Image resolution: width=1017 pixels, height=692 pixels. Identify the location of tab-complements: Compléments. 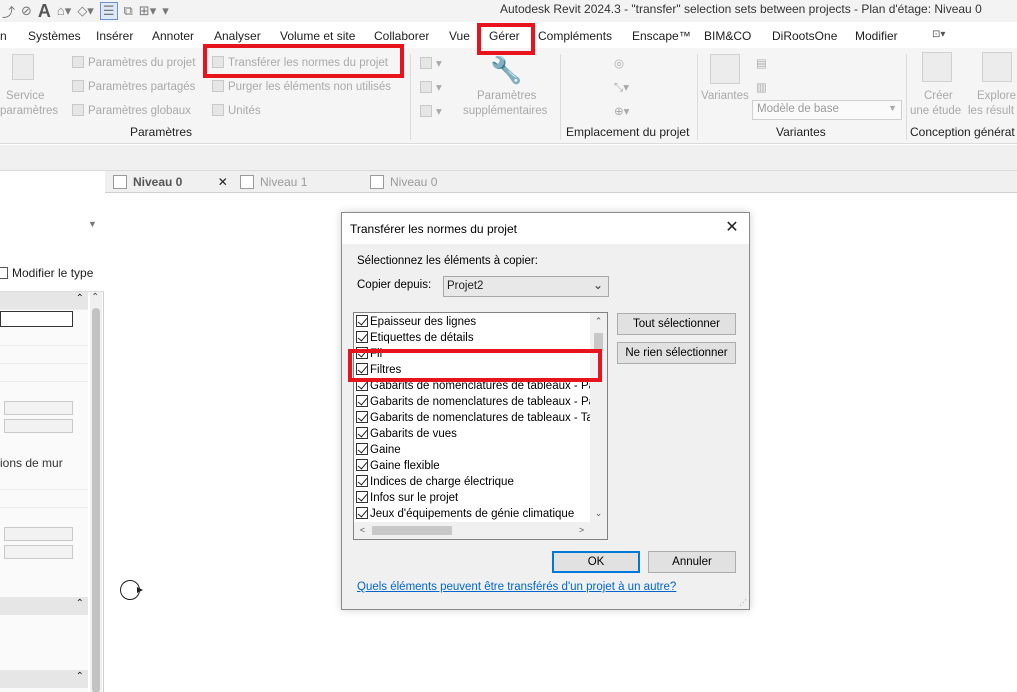
(575, 36).